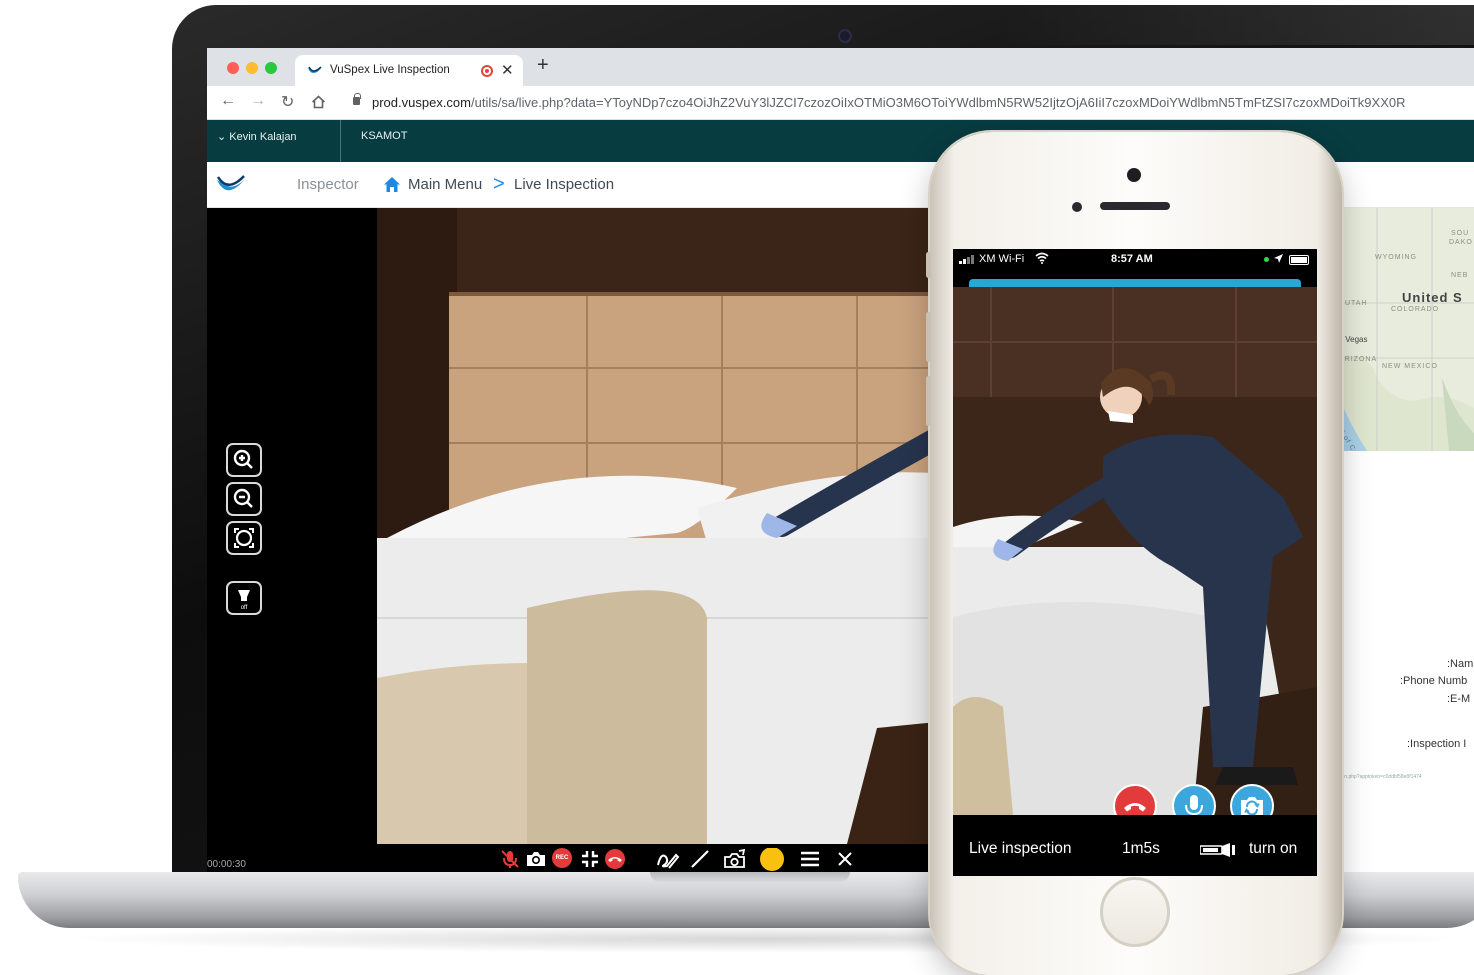  What do you see at coordinates (1437, 744) in the screenshot?
I see `field-inspection-label: :Inspection I` at bounding box center [1437, 744].